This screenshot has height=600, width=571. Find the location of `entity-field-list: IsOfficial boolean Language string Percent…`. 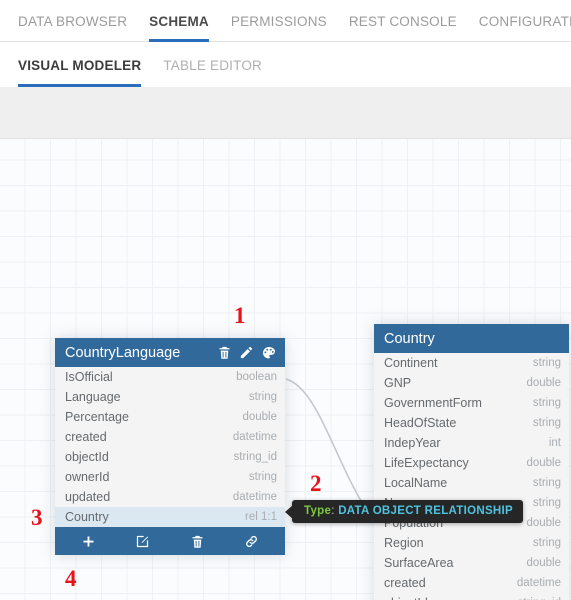

entity-field-list: IsOfficial boolean Language string Percent… is located at coordinates (170, 447).